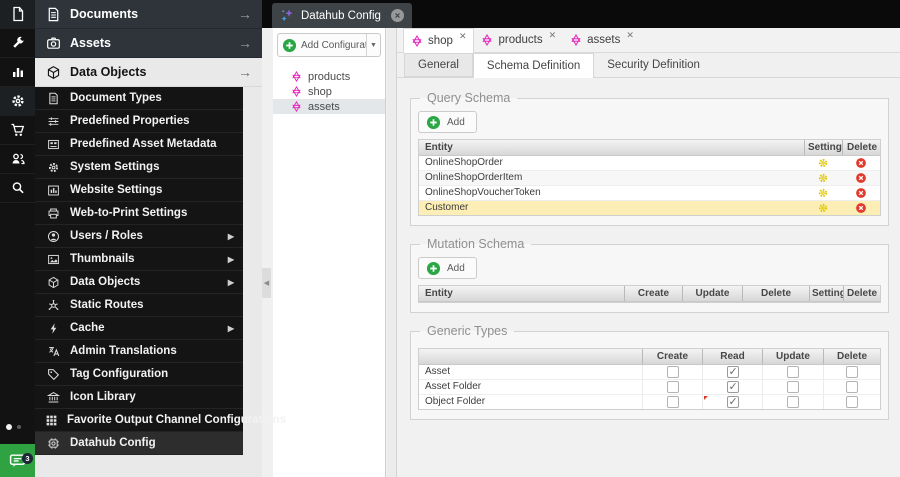  Describe the element at coordinates (17, 43) in the screenshot. I see `tools-icon` at that location.